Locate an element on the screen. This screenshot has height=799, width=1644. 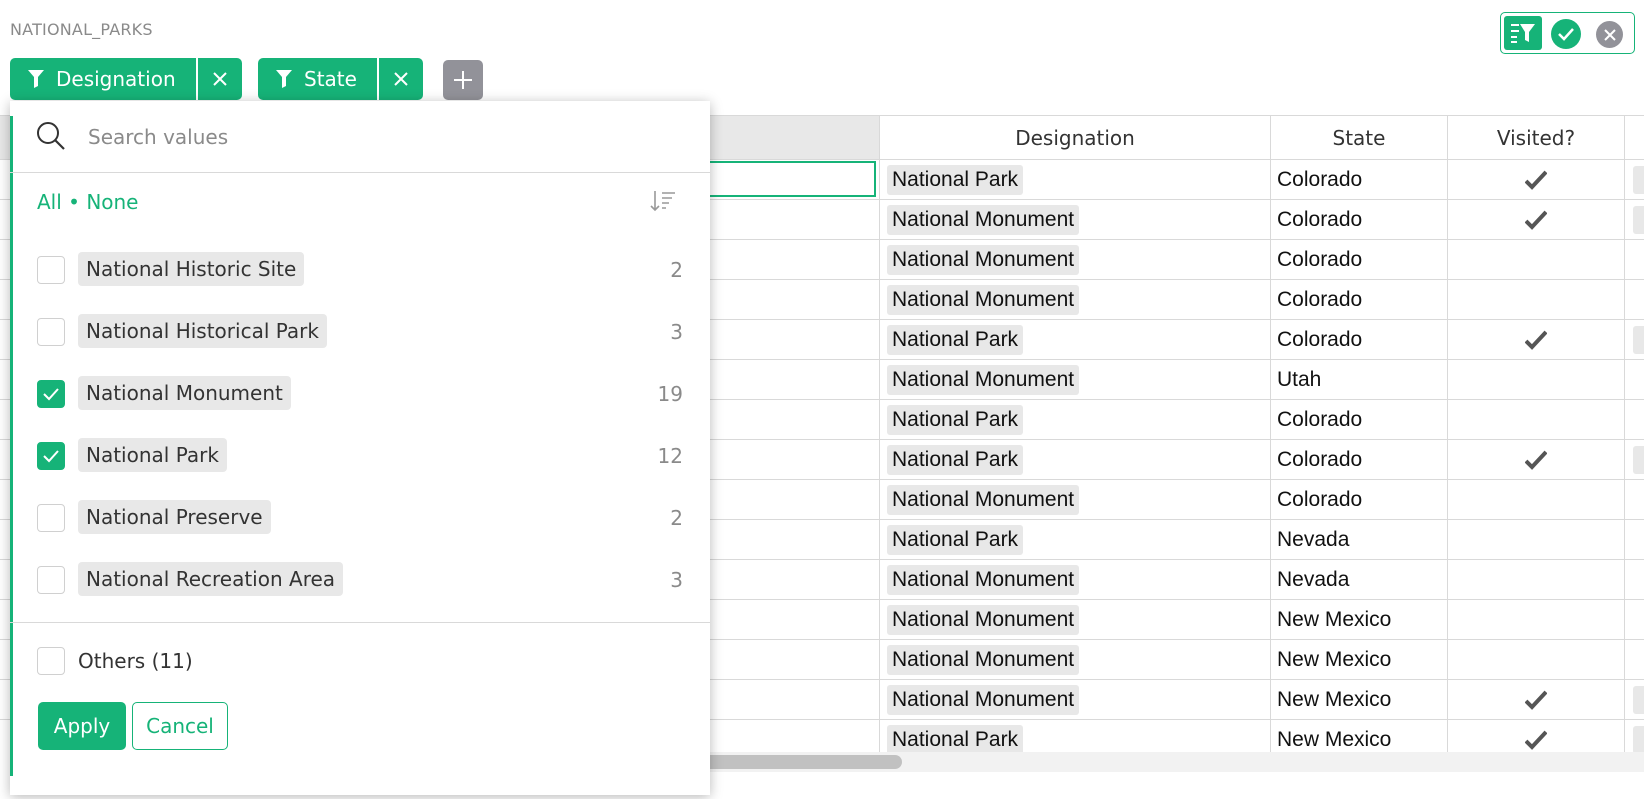
filter-value-item: National Park 12 is located at coordinates (360, 456).